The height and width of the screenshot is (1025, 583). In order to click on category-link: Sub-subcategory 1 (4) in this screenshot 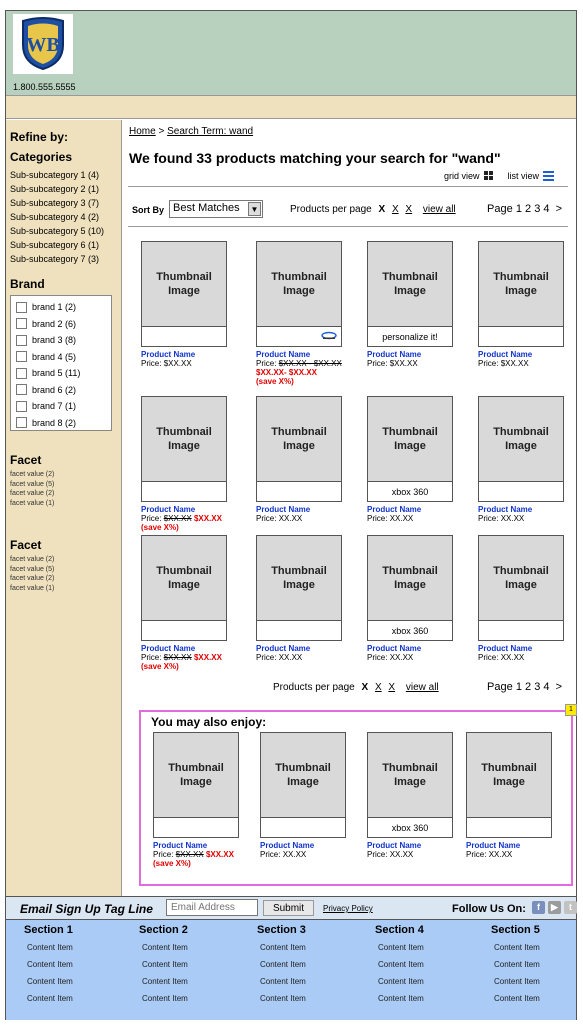, I will do `click(57, 175)`.